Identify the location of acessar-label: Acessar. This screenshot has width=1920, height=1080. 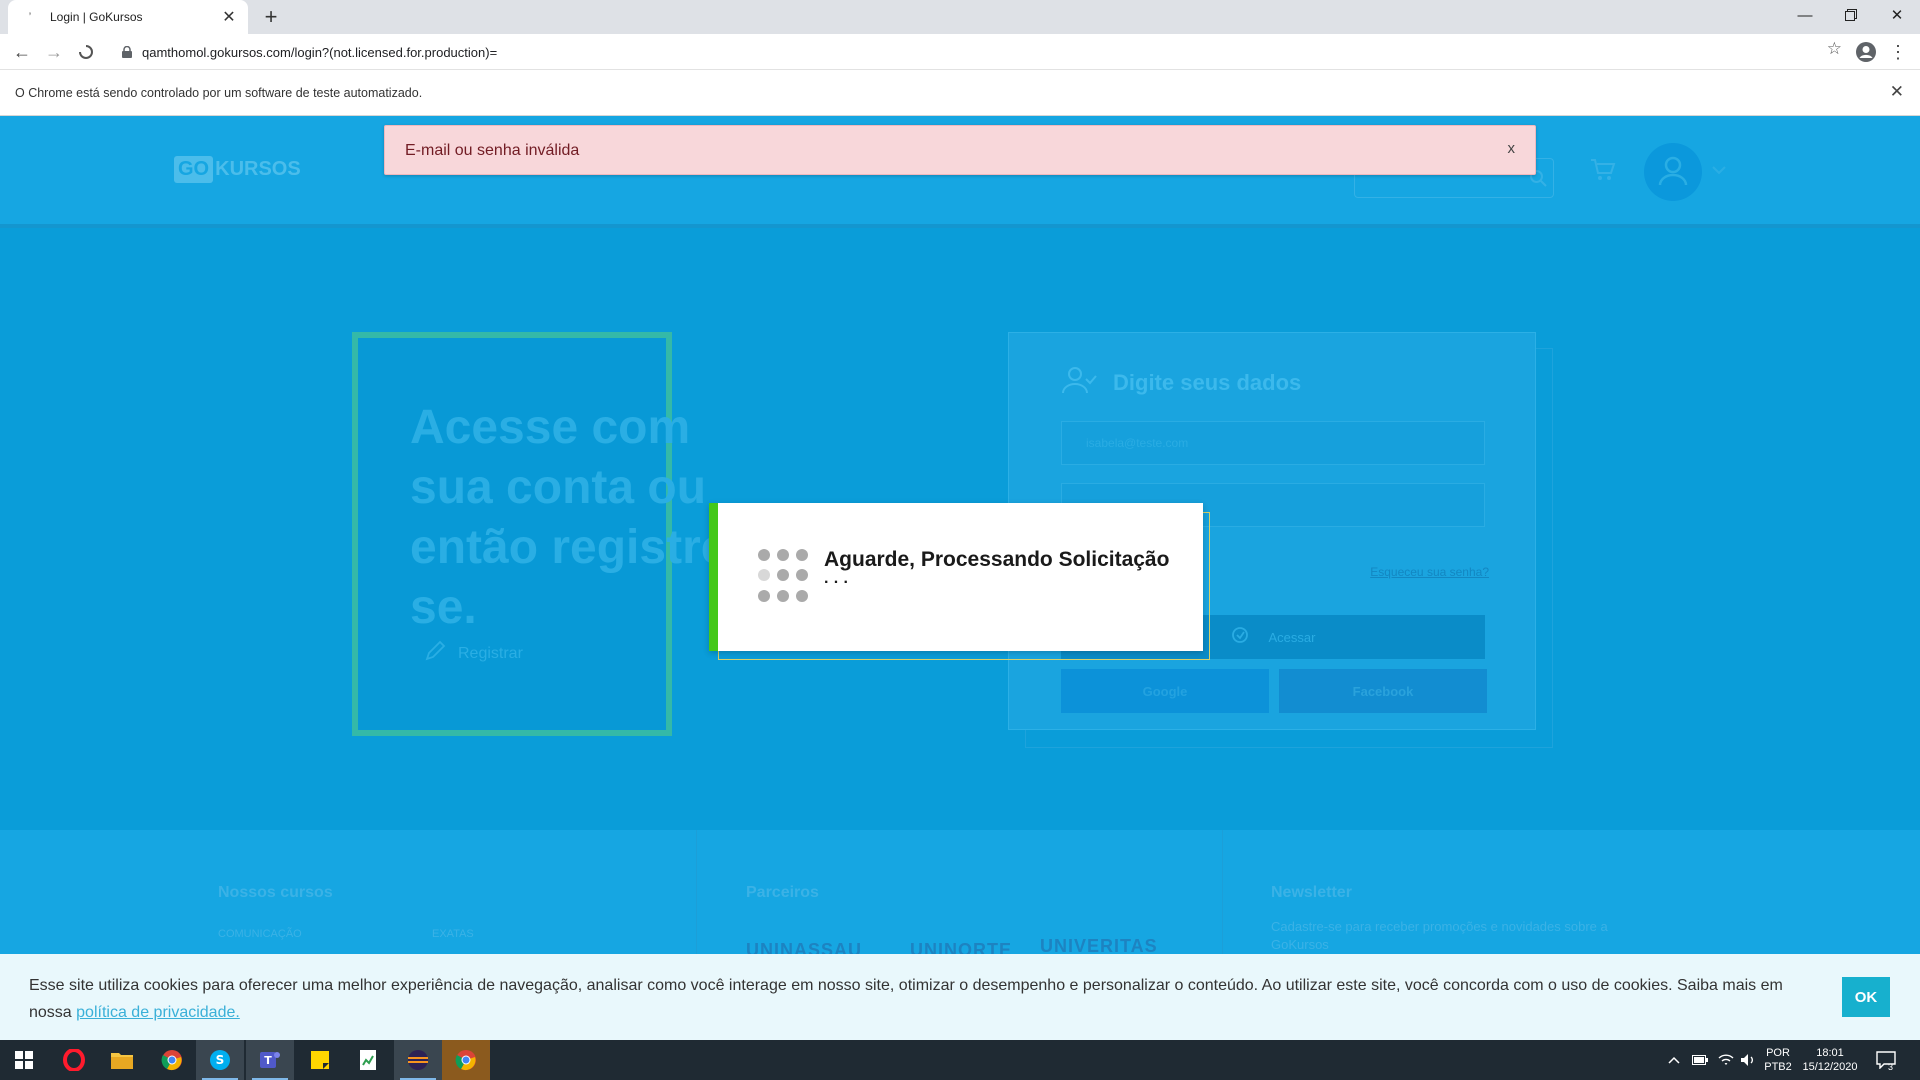
(1292, 637).